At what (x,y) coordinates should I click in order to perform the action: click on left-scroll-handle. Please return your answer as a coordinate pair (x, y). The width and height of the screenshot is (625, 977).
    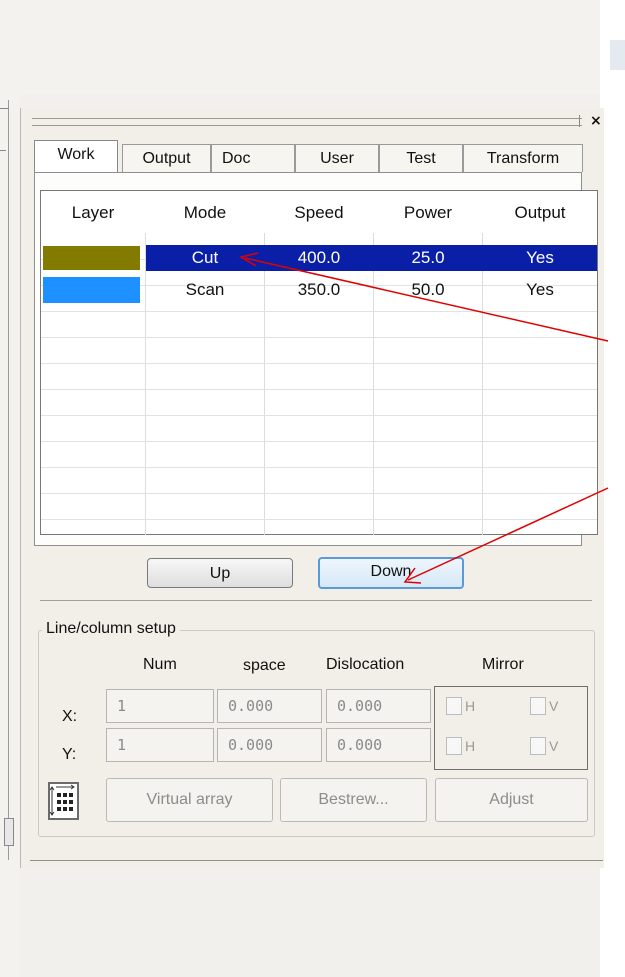
    Looking at the image, I should click on (9, 832).